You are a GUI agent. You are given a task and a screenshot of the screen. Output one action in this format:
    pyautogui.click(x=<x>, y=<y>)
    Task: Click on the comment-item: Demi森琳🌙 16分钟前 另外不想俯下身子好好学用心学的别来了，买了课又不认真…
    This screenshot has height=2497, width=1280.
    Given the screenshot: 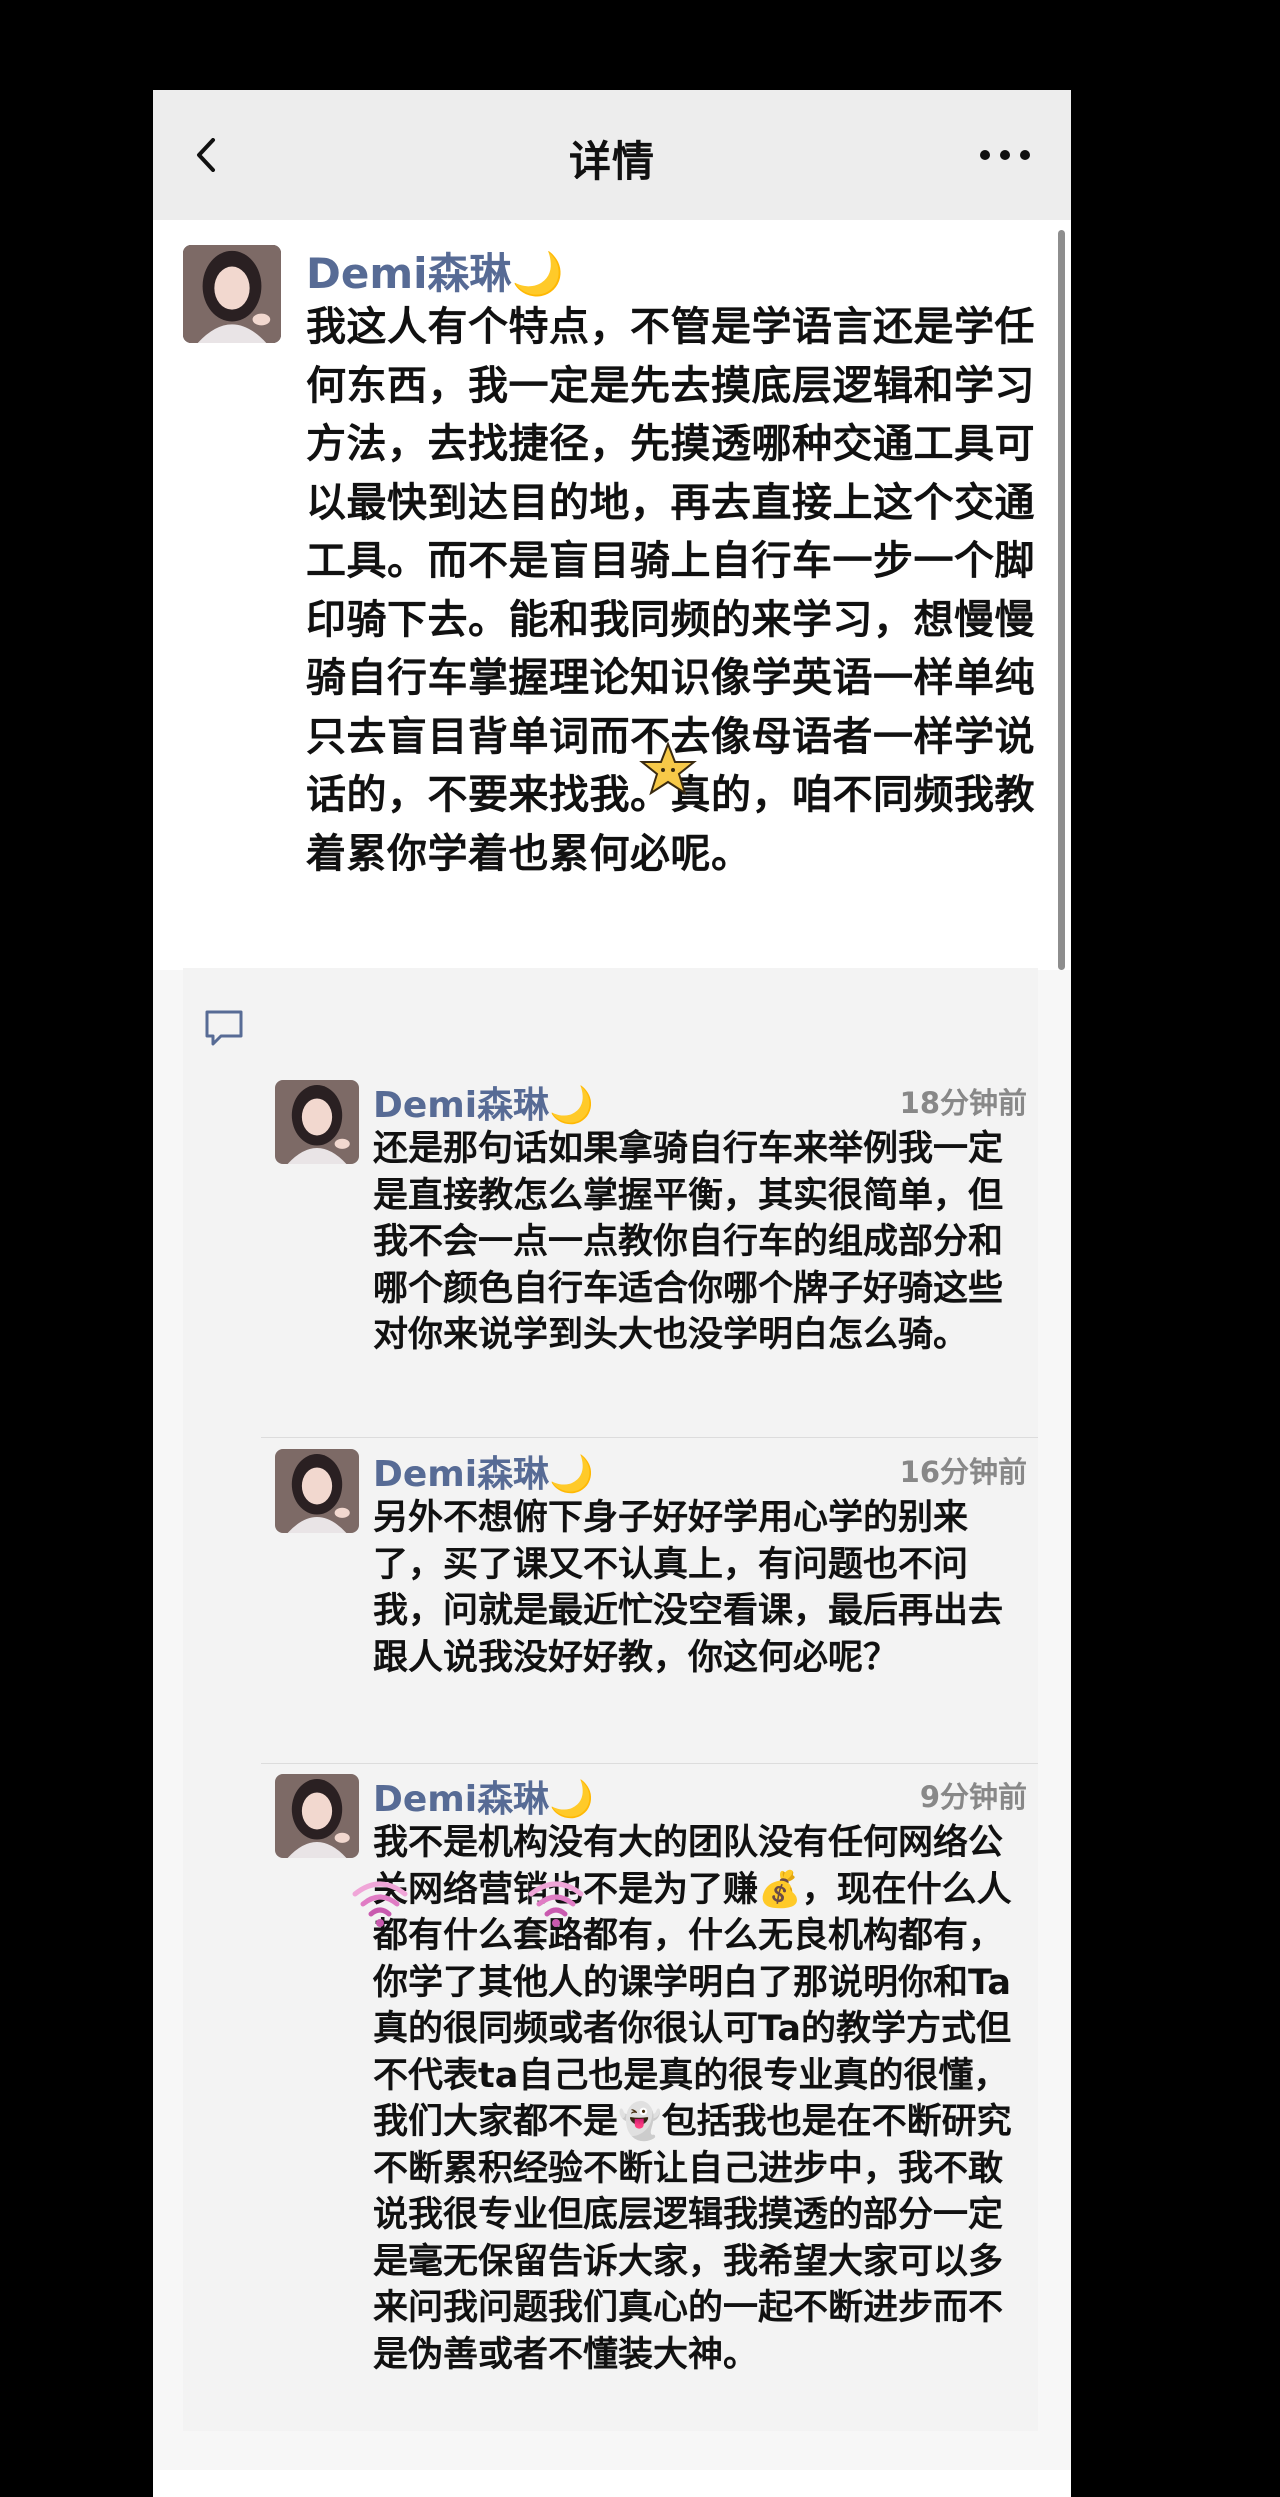 What is the action you would take?
    pyautogui.click(x=651, y=1599)
    